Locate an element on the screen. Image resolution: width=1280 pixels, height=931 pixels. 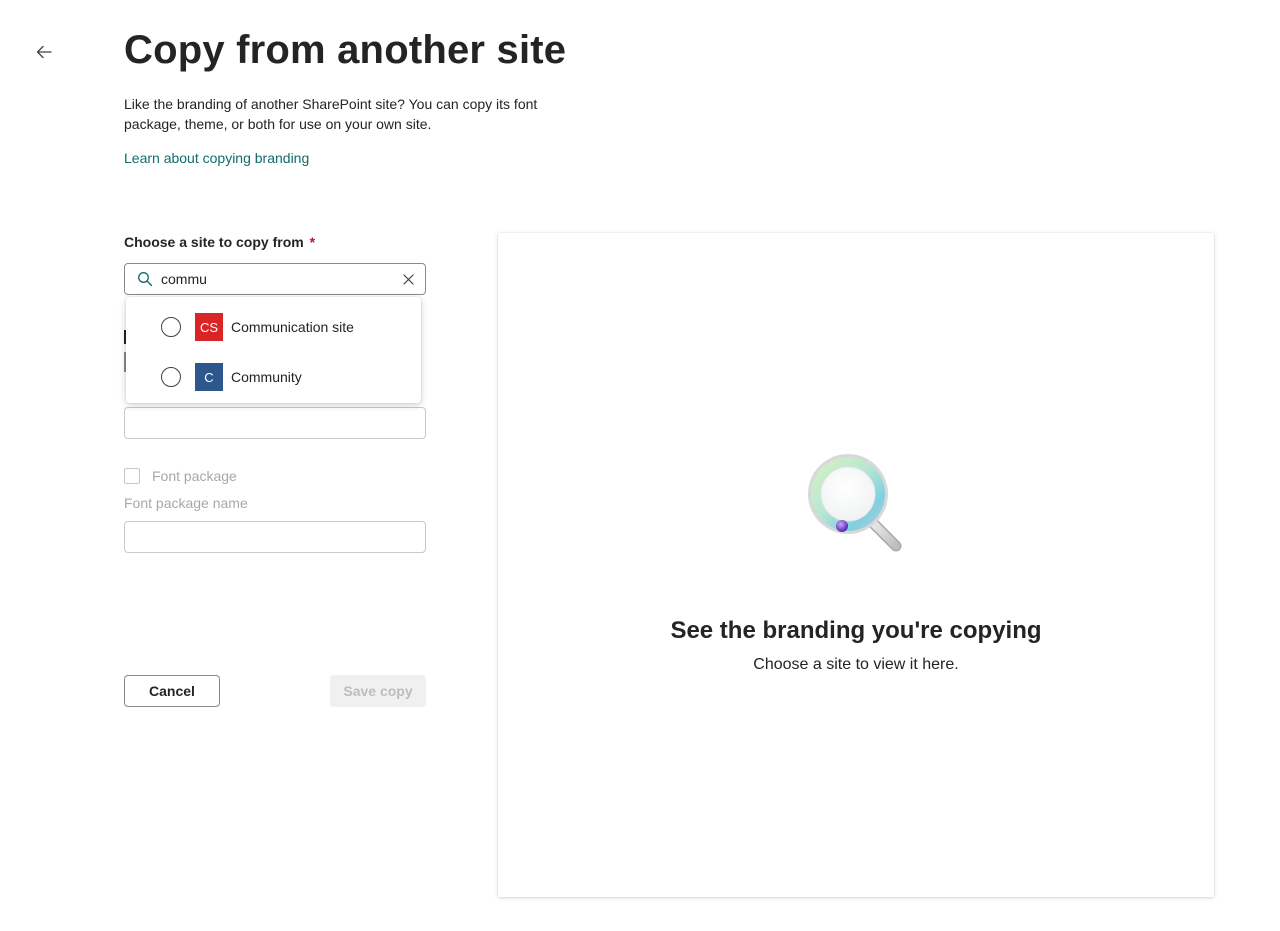
required-marker: * is located at coordinates (312, 242).